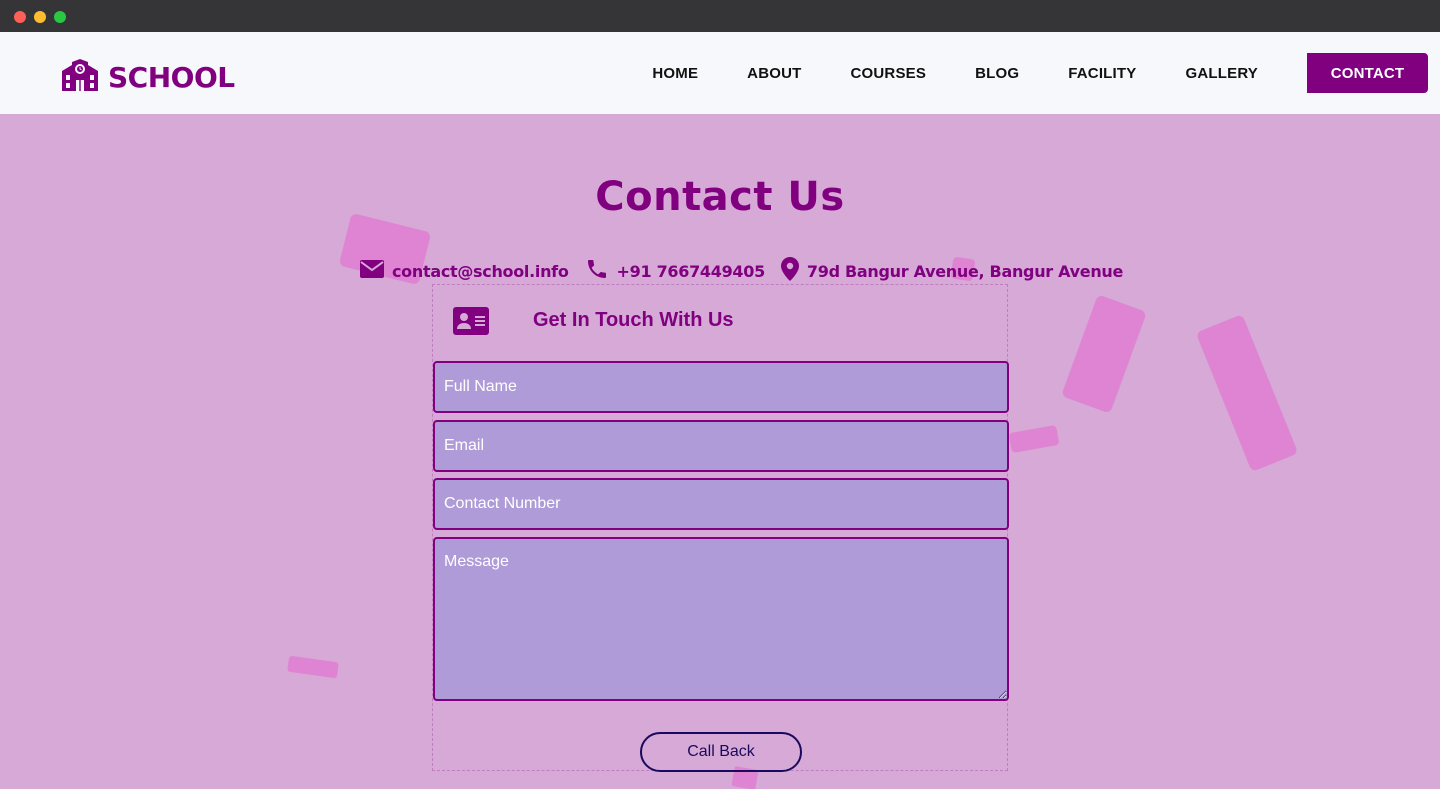  I want to click on close-window-button, so click(20, 17).